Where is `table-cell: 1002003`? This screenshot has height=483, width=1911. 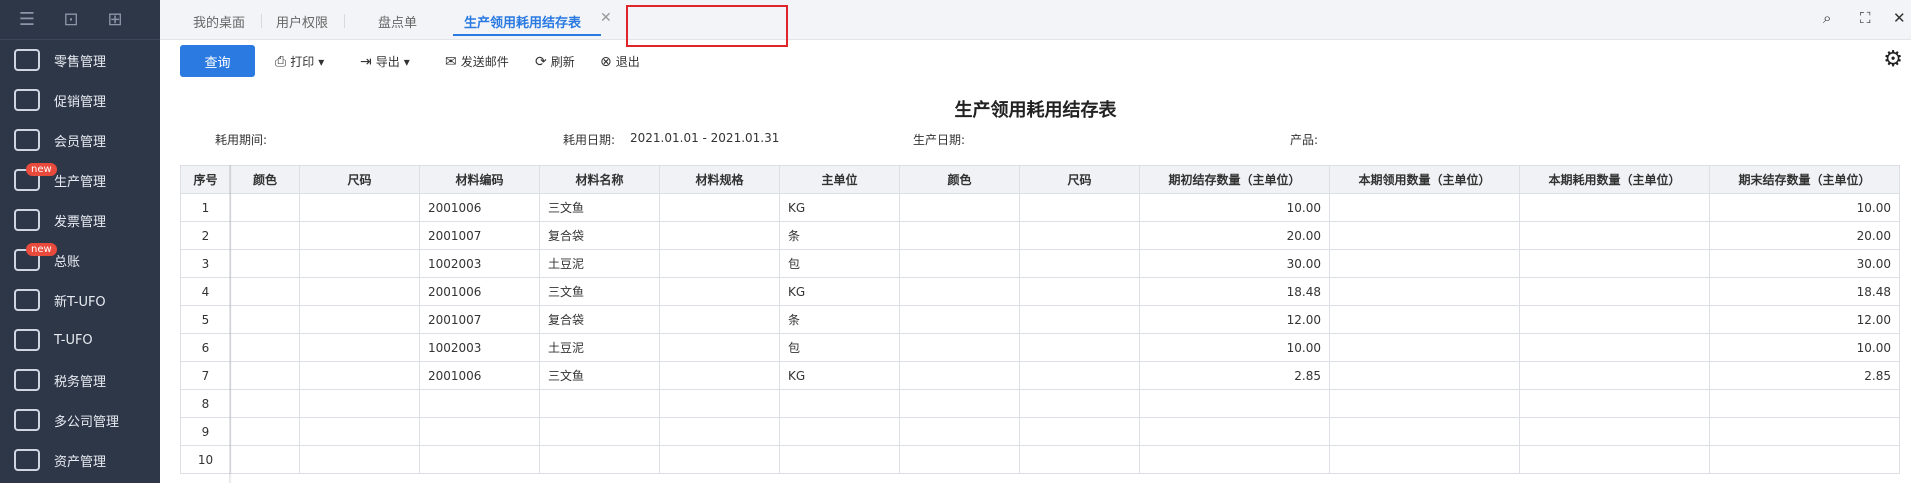 table-cell: 1002003 is located at coordinates (479, 347).